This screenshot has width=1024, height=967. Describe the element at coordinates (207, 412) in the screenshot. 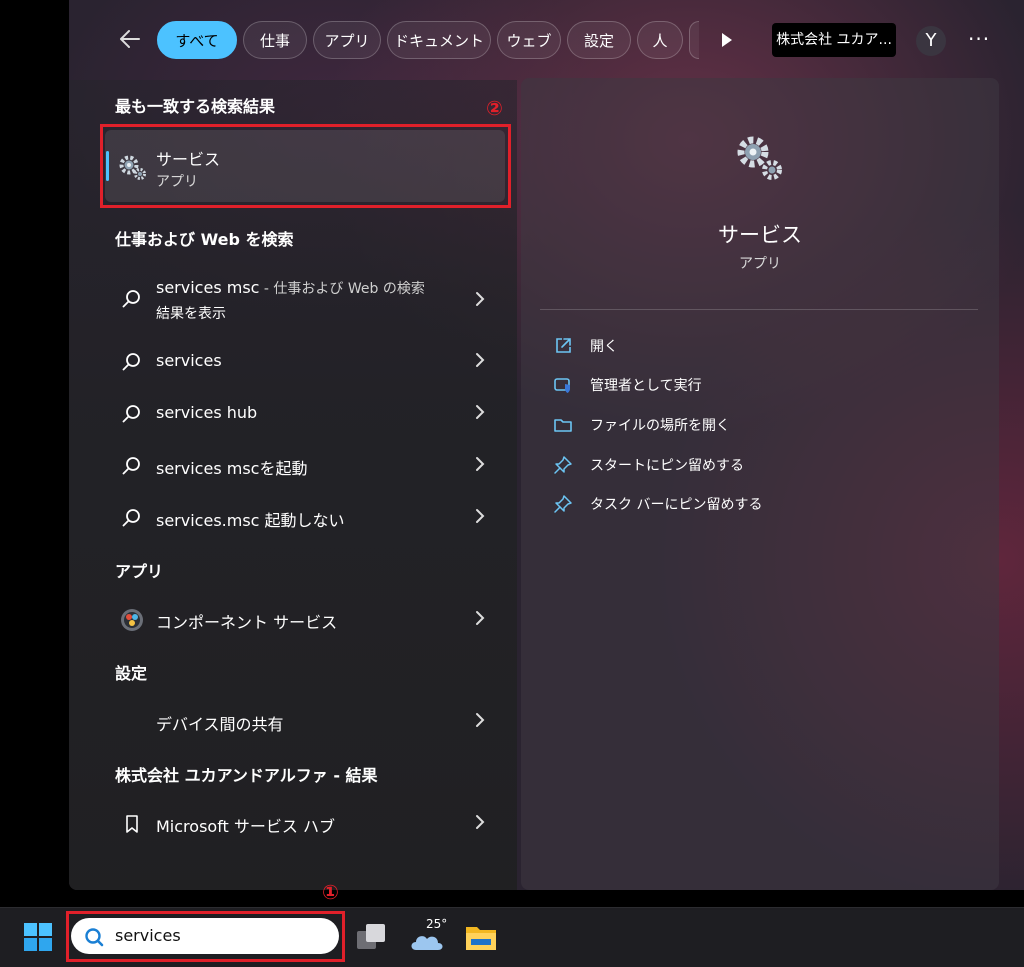

I see `web-item-label: services hub` at that location.